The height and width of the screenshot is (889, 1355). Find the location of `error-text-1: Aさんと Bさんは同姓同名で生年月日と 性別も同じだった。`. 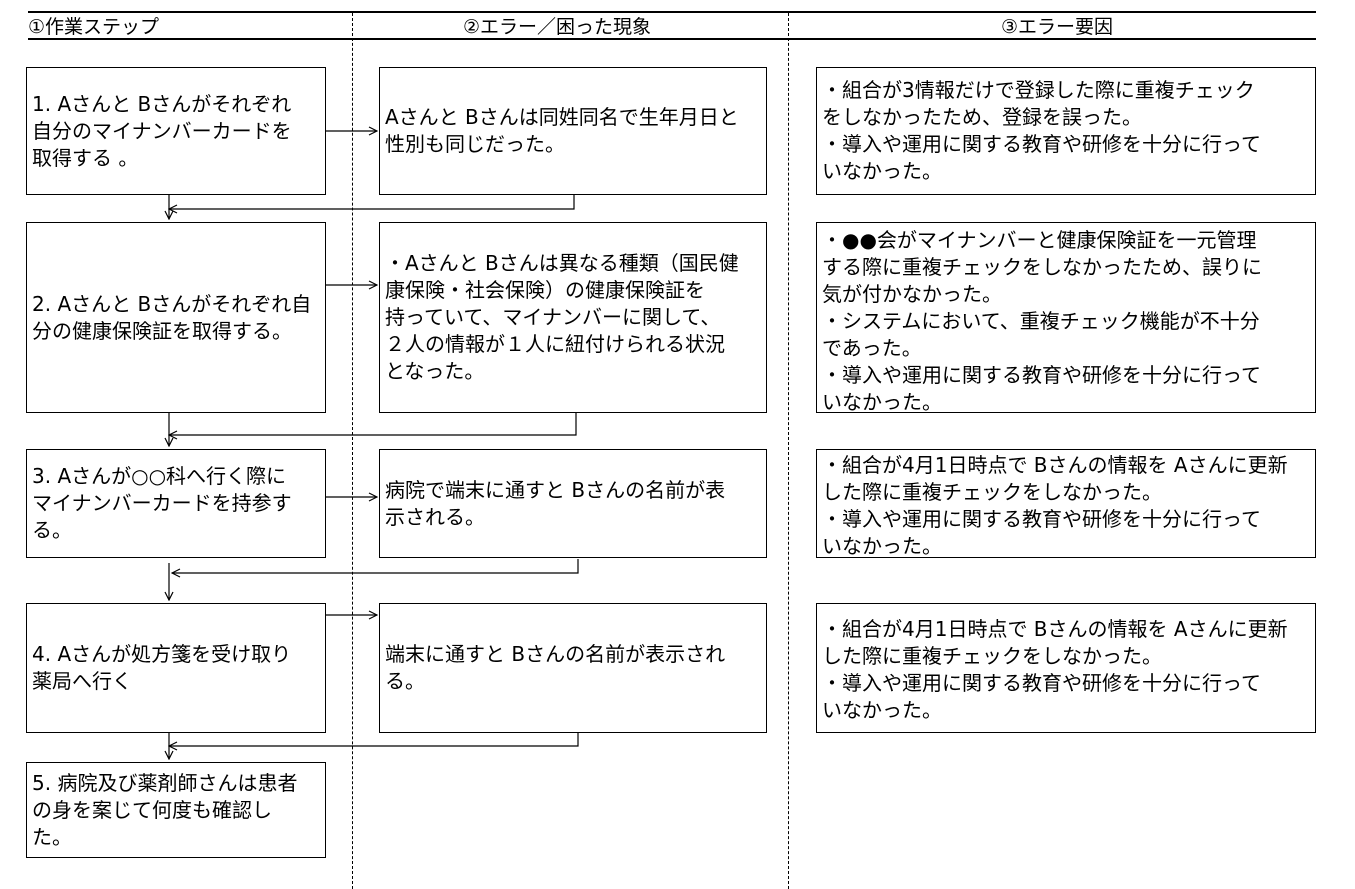

error-text-1: Aさんと Bさんは同姓同名で生年月日と 性別も同じだった。 is located at coordinates (562, 130).